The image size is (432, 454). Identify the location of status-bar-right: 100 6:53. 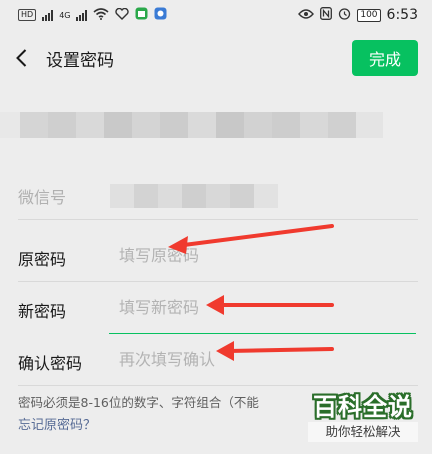
(358, 15).